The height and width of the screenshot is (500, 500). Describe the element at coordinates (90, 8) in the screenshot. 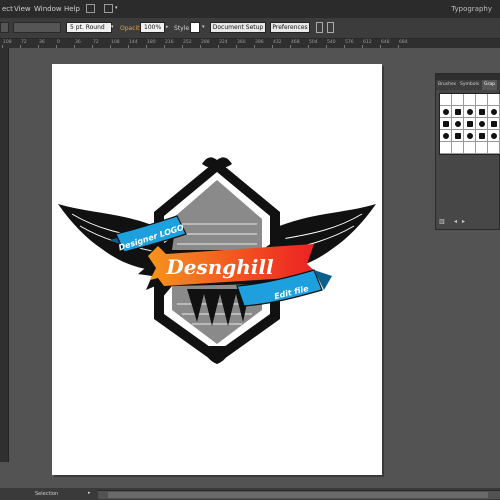

I see `bridge-icon` at that location.